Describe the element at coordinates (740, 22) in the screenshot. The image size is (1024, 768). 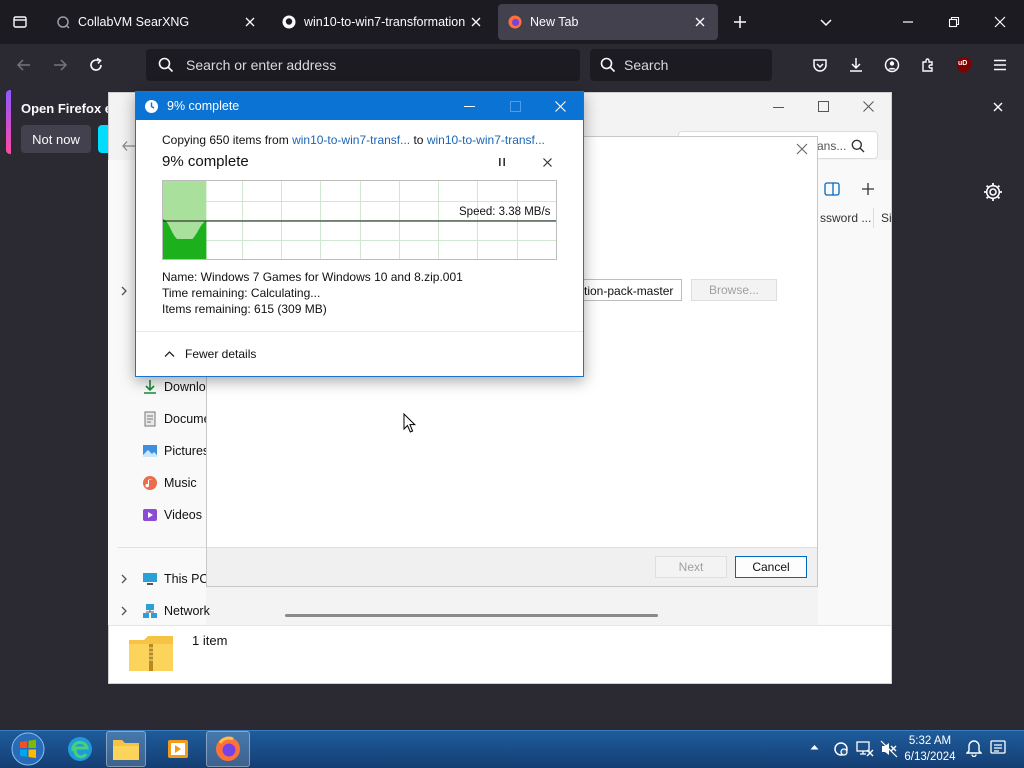
I see `new-tab-button` at that location.